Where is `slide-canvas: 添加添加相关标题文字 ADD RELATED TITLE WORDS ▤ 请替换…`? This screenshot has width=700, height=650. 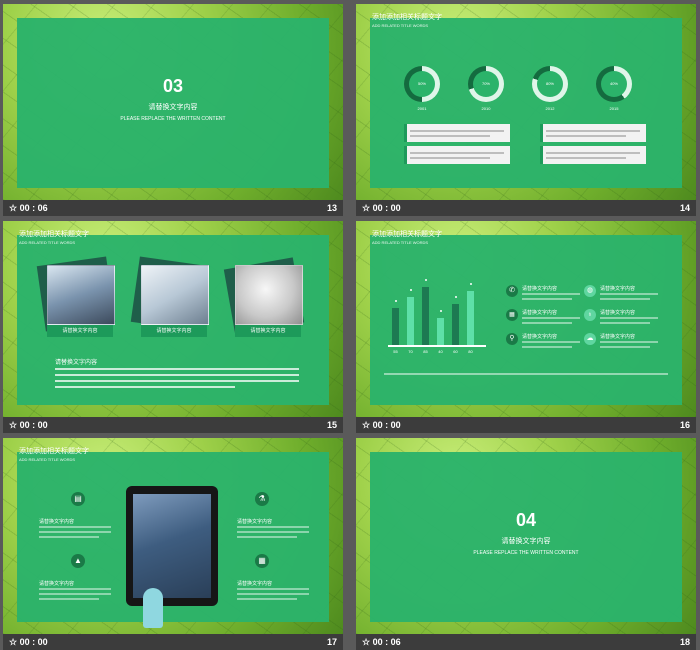
slide-canvas: 添加添加相关标题文字 ADD RELATED TITLE WORDS ▤ 请替换… is located at coordinates (173, 536).